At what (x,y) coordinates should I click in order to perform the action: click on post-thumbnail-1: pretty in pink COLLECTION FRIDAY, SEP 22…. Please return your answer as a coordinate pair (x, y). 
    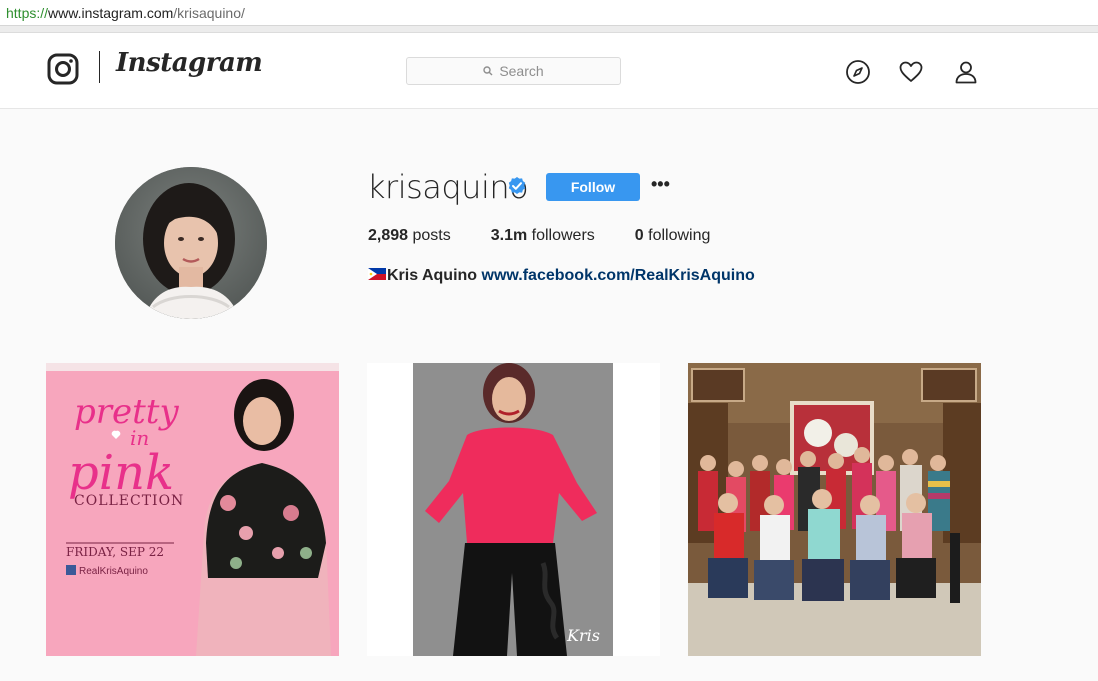
    Looking at the image, I should click on (192, 509).